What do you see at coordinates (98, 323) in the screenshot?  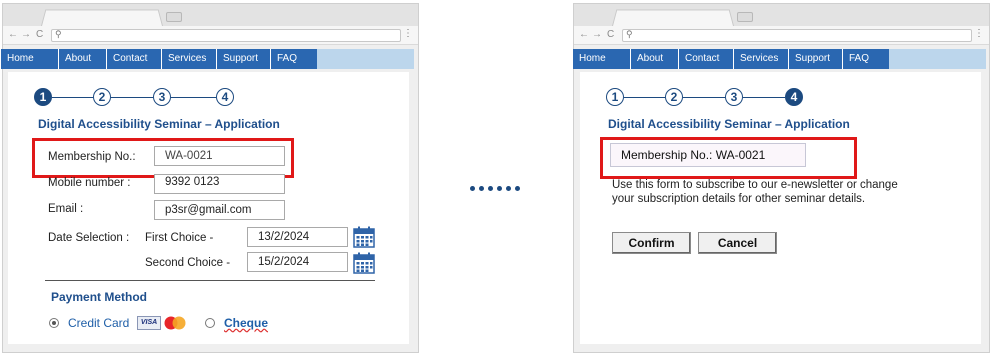 I see `credit-card-label: Credit Card` at bounding box center [98, 323].